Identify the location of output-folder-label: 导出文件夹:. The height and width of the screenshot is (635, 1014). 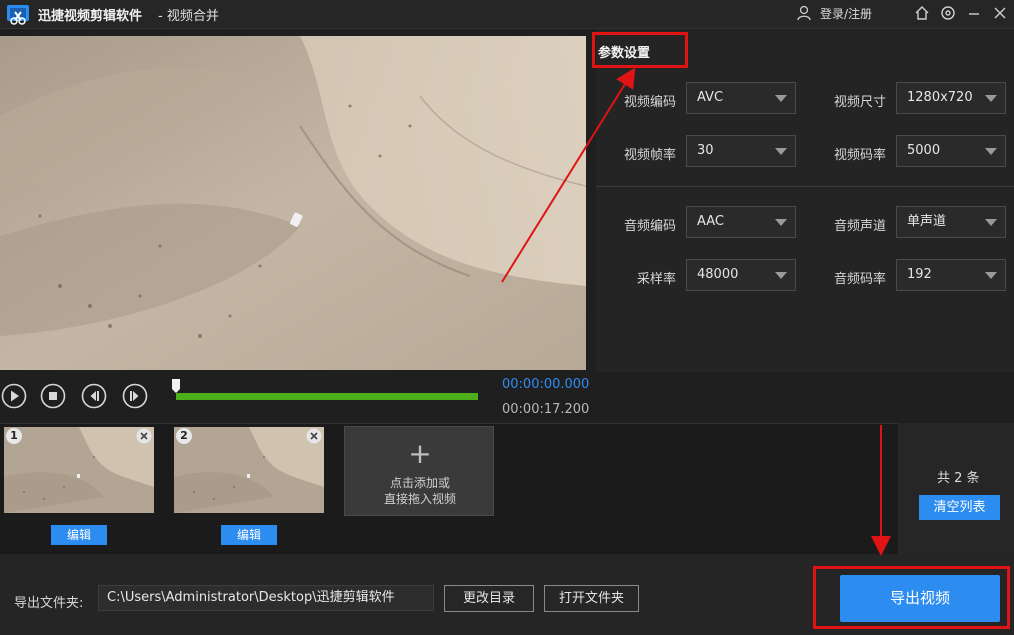
(49, 603).